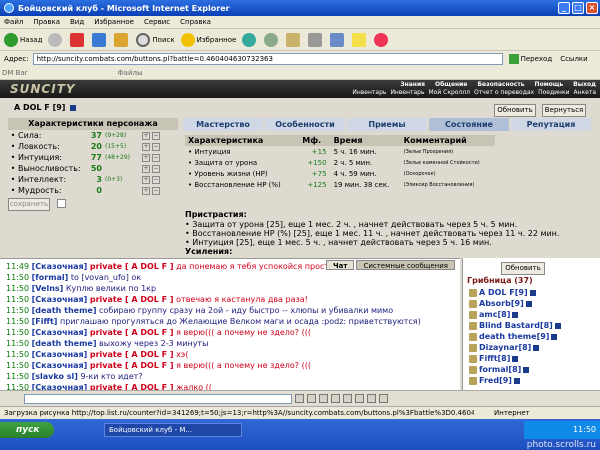 The image size is (600, 450). Describe the element at coordinates (405, 265) in the screenshot. I see `tab-system-messages: Системные сообщения` at that location.